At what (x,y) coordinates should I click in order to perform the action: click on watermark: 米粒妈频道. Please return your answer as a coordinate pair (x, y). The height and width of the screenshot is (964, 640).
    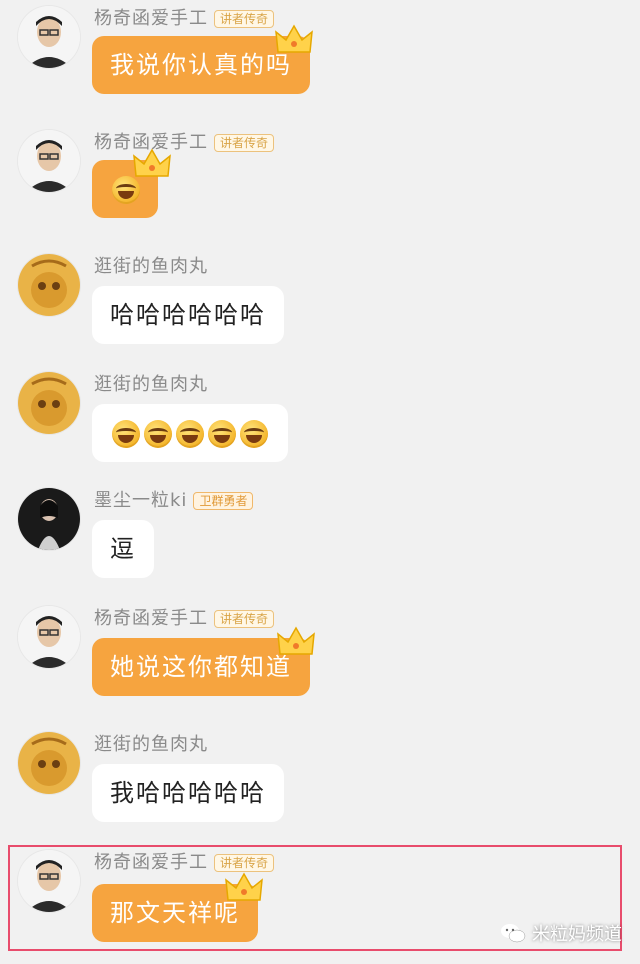
    Looking at the image, I should click on (561, 933).